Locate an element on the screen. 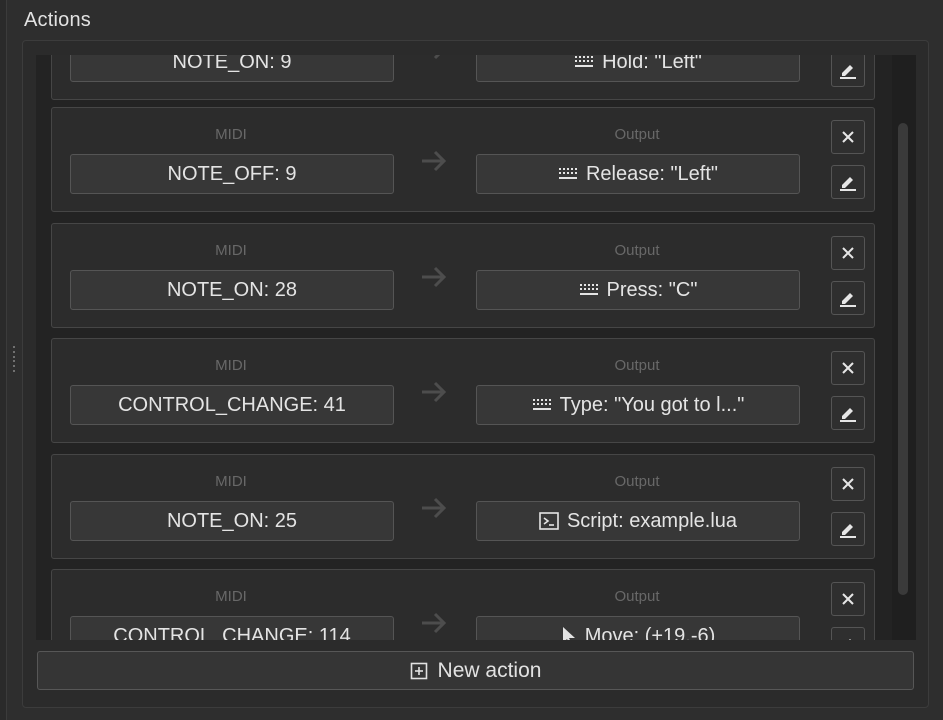 Image resolution: width=943 pixels, height=720 pixels. output-action-button: Hold: "Left" is located at coordinates (638, 68).